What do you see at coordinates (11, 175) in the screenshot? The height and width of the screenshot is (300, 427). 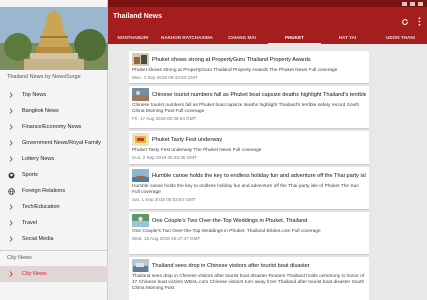 I see `soccer-ball-icon` at bounding box center [11, 175].